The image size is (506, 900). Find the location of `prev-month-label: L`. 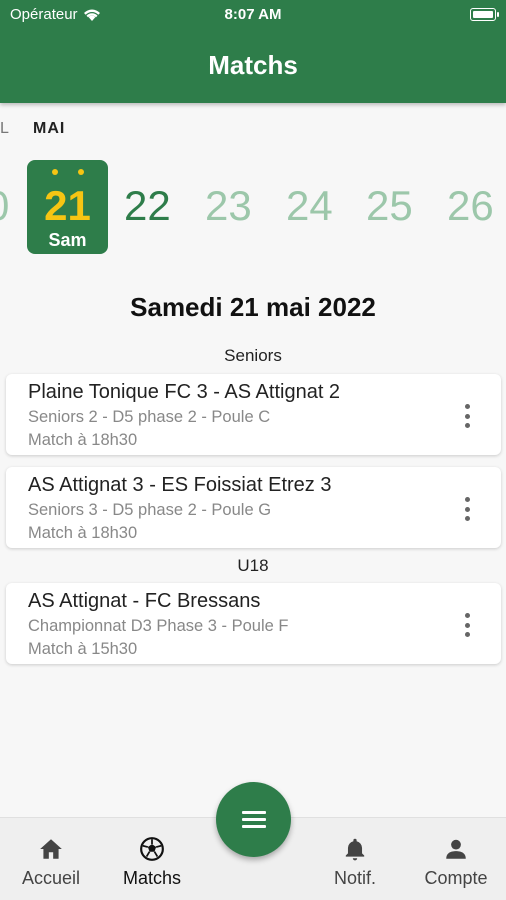

prev-month-label: L is located at coordinates (4, 129).